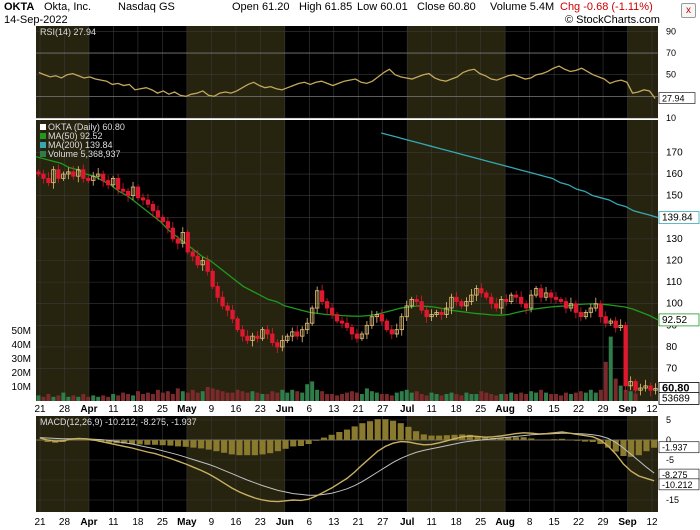 The height and width of the screenshot is (530, 700). I want to click on price-legend-swatch, so click(43, 145).